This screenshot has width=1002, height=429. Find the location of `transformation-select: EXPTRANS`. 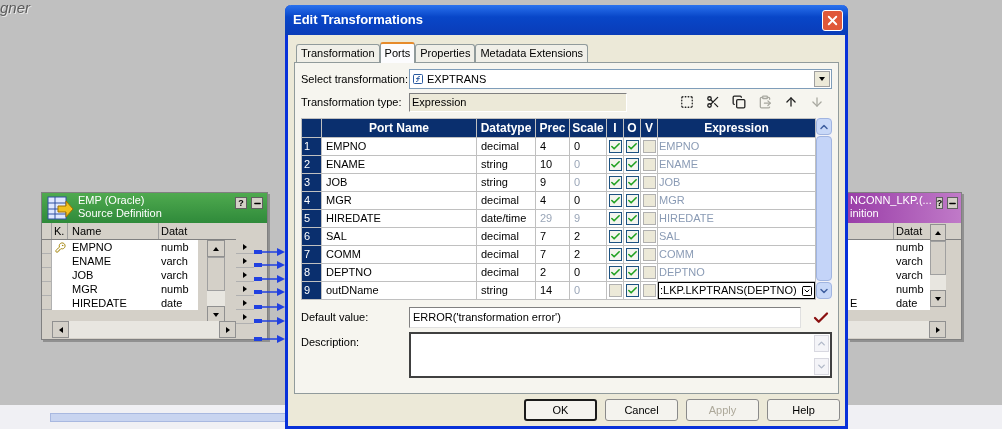

transformation-select: EXPTRANS is located at coordinates (620, 79).